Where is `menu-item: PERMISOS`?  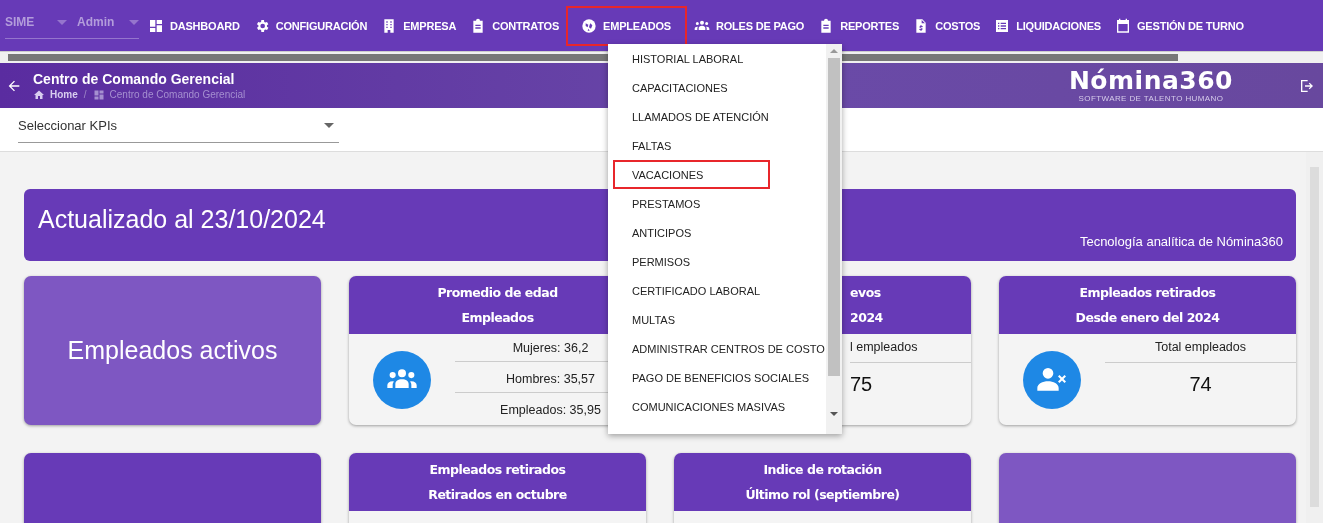
menu-item: PERMISOS is located at coordinates (691, 261).